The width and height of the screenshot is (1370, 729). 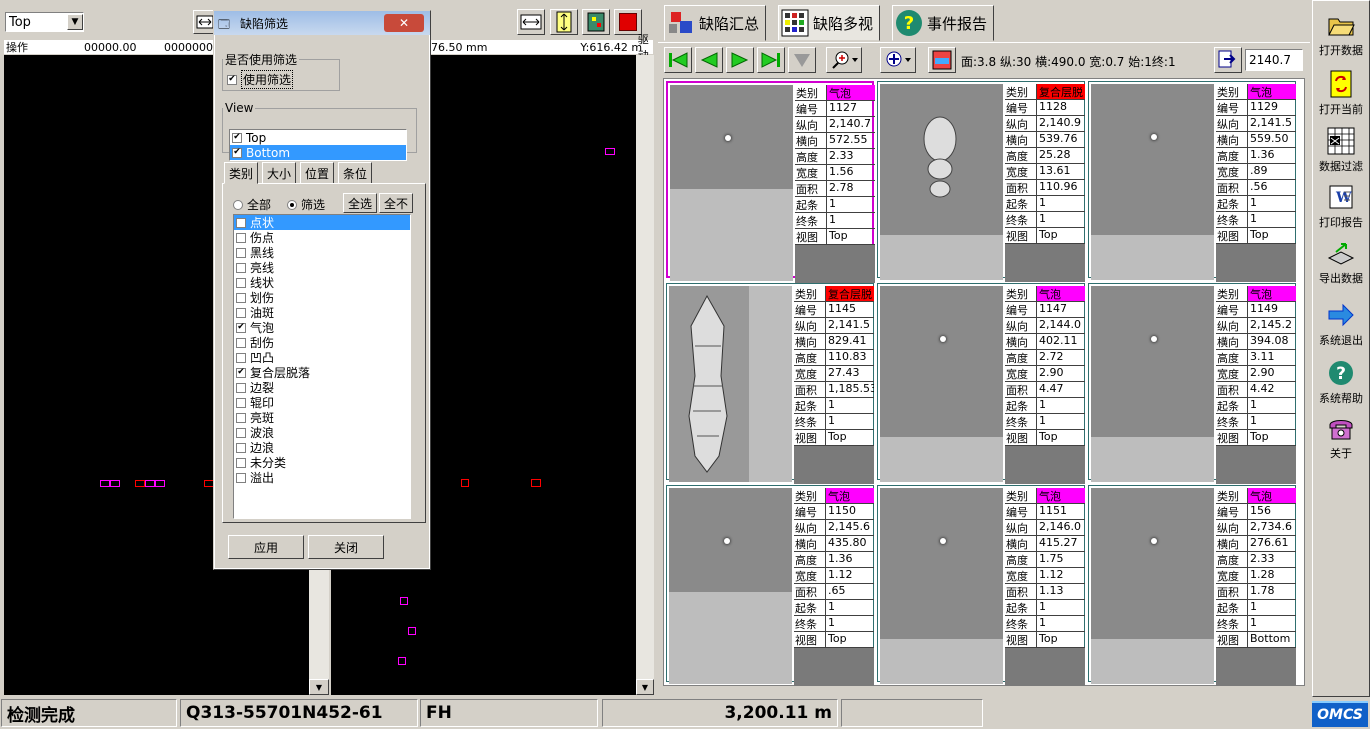 I want to click on category-item: 波浪, so click(x=322, y=432).